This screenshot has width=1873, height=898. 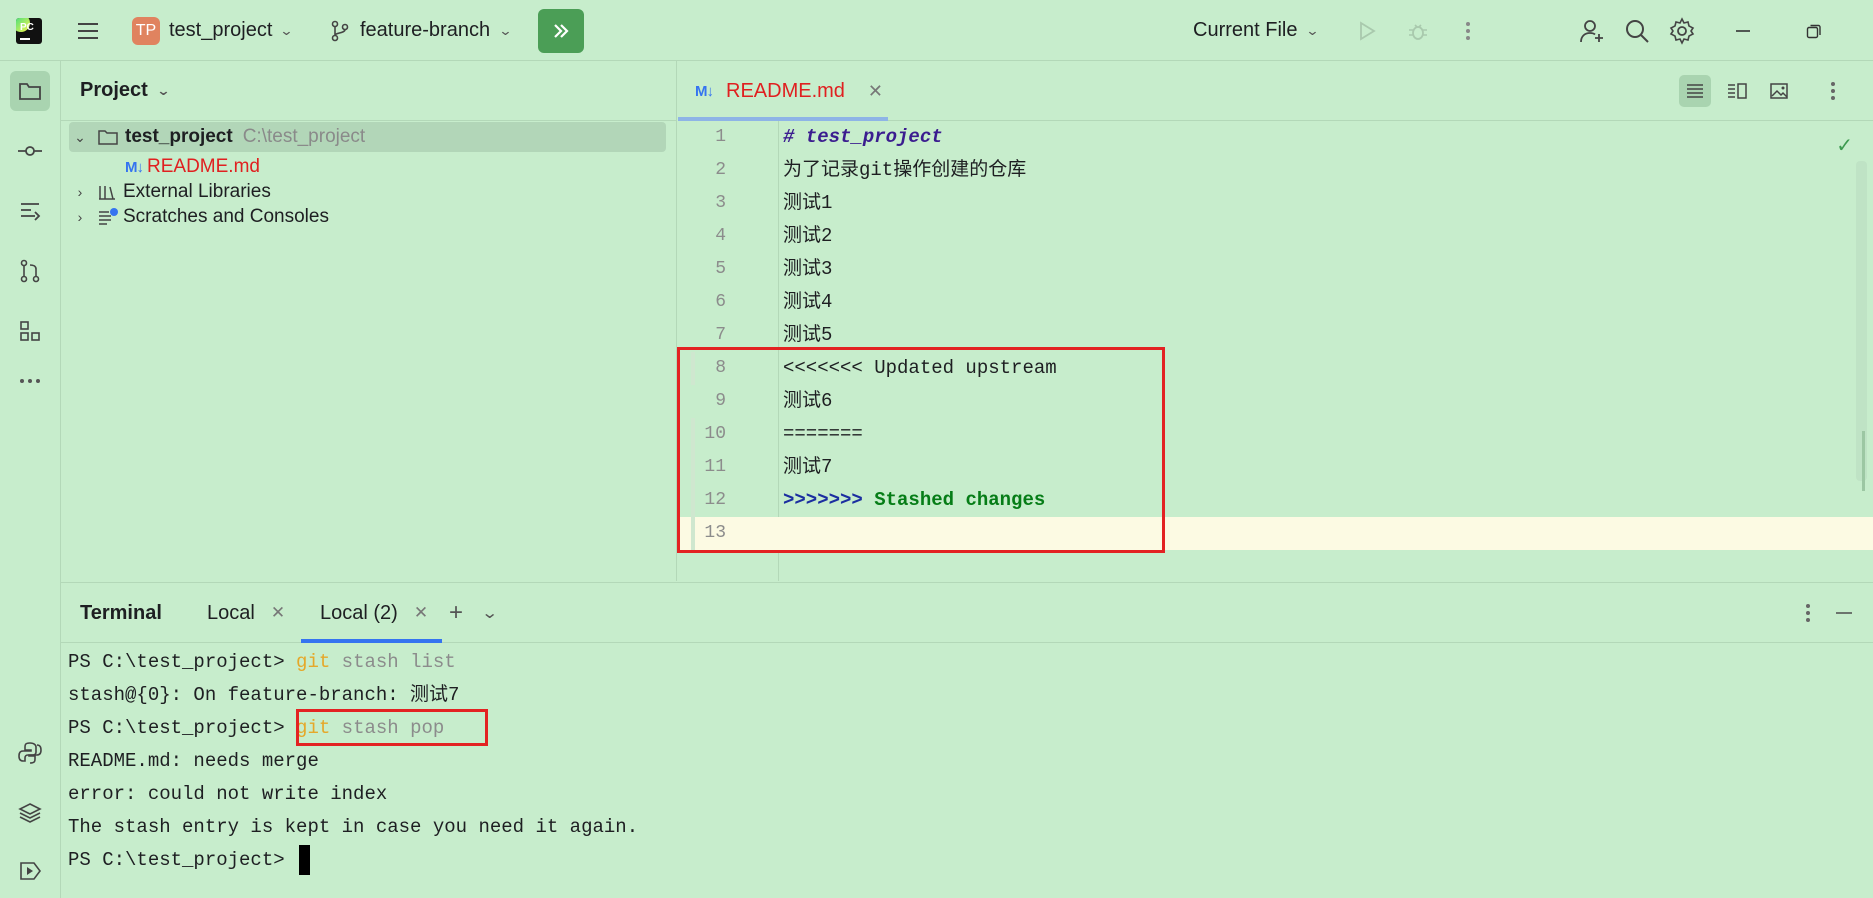 What do you see at coordinates (262, 662) in the screenshot?
I see `terminal-line: PS C:\test_project> git stash list` at bounding box center [262, 662].